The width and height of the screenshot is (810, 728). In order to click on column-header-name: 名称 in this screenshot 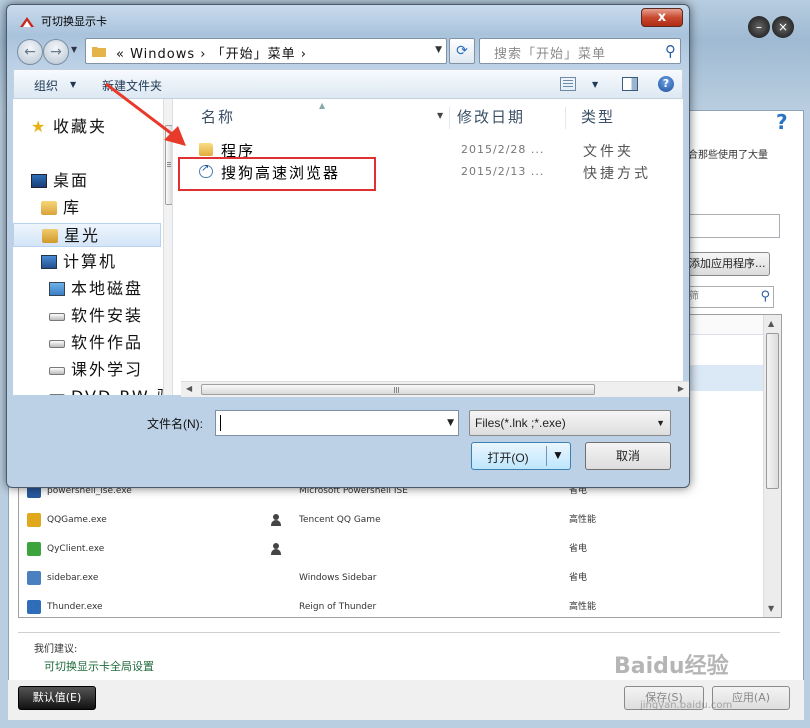, I will do `click(218, 117)`.